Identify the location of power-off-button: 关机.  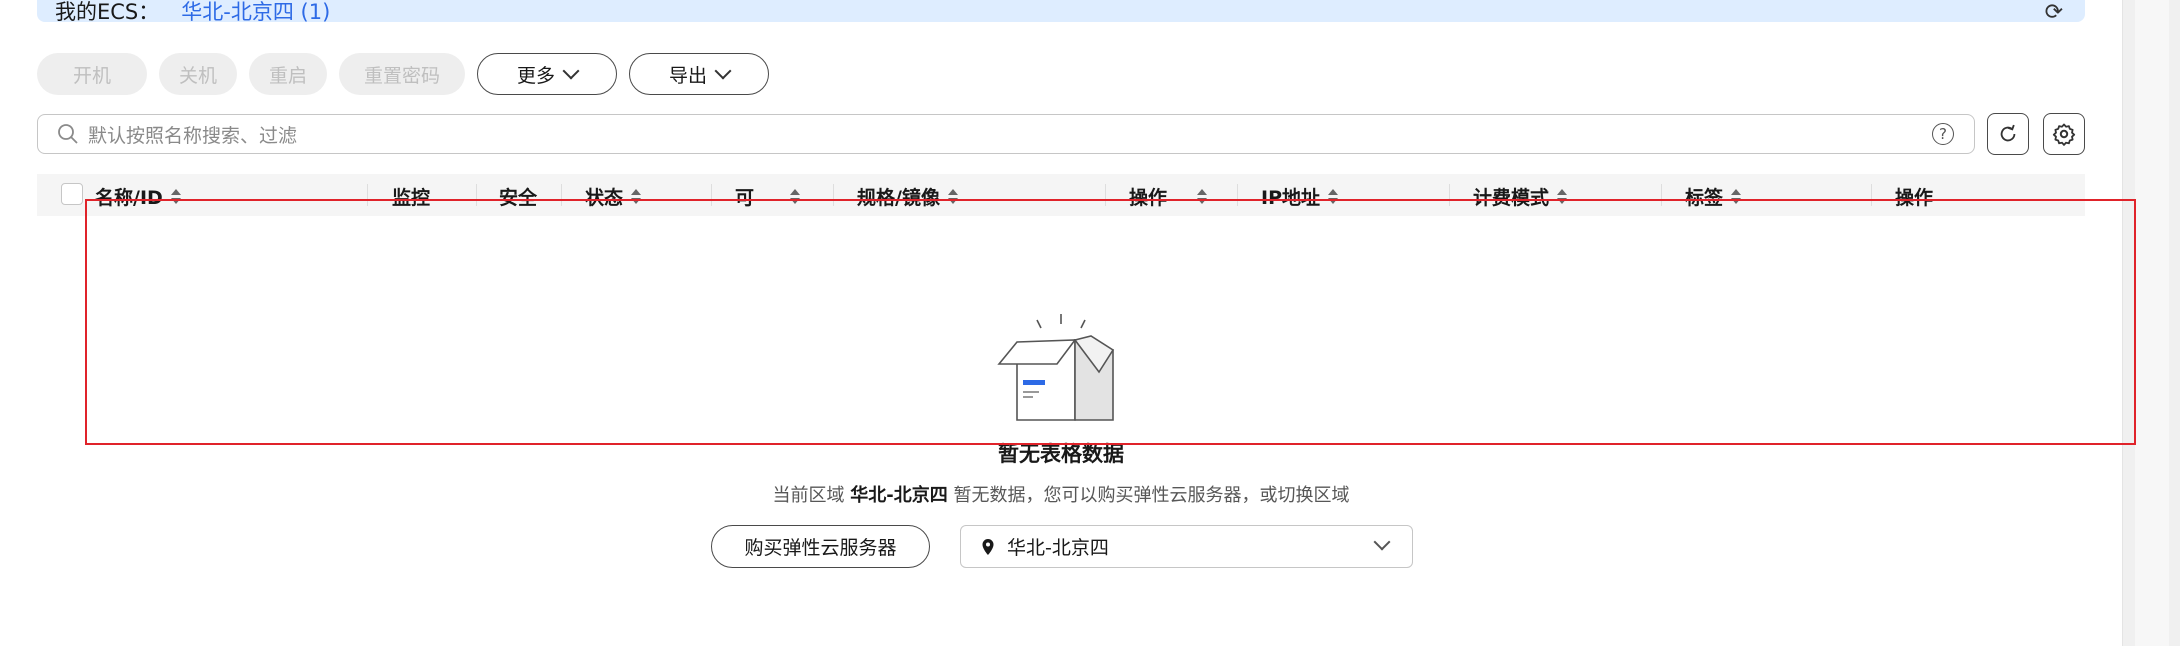
(198, 74).